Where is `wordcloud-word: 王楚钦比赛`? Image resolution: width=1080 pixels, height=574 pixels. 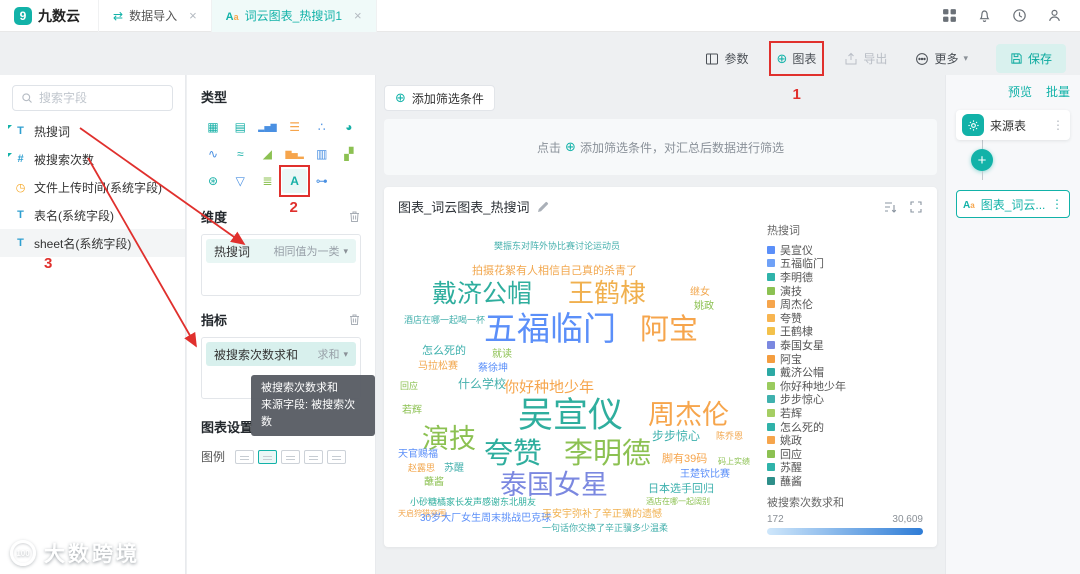
wordcloud-word: 王楚钦比赛 is located at coordinates (705, 475).